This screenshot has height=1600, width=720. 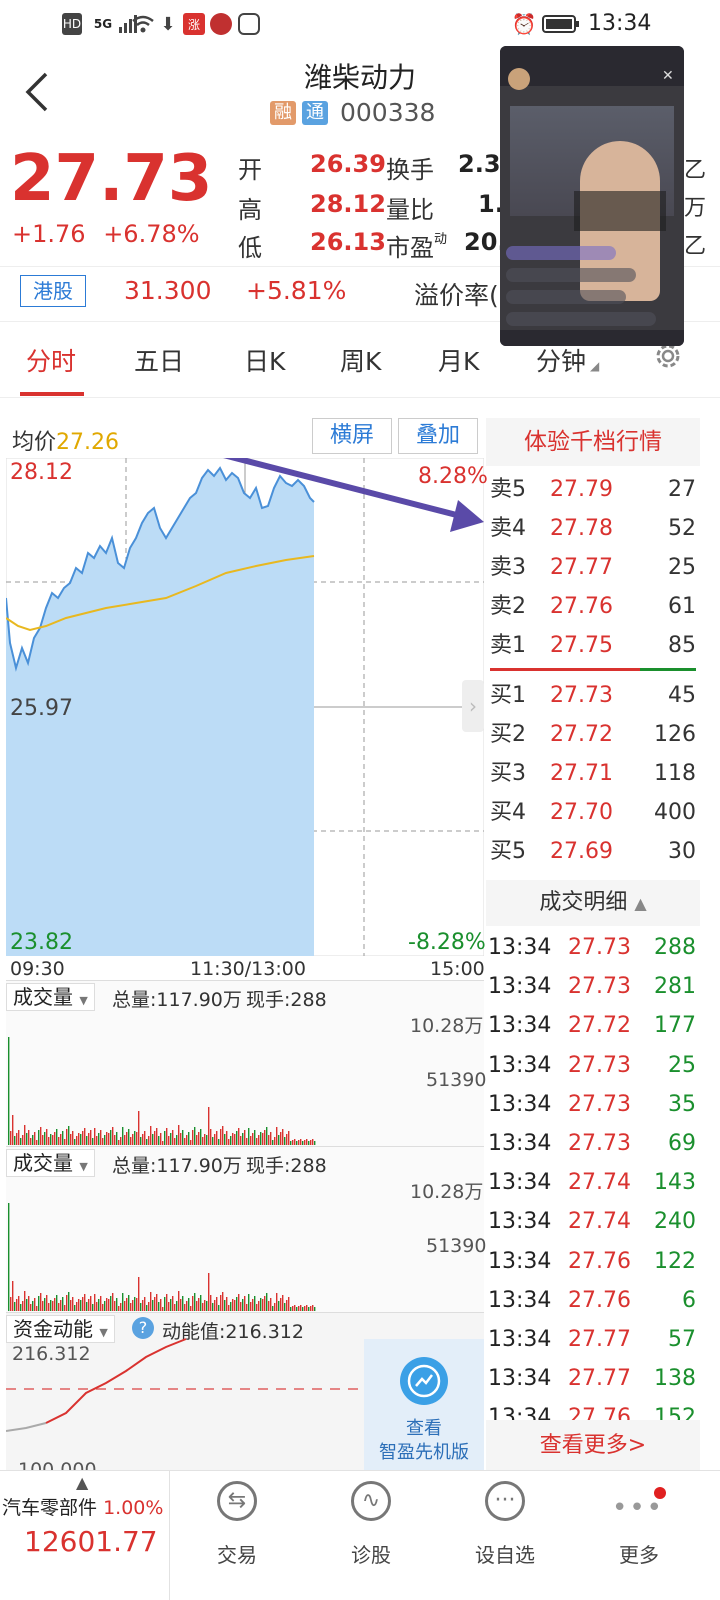 I want to click on bid-price: 27.69, so click(x=581, y=851).